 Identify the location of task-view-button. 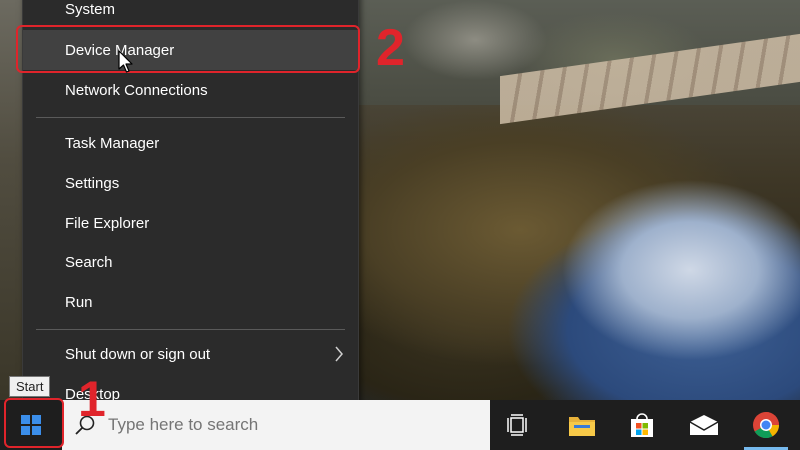
(518, 425).